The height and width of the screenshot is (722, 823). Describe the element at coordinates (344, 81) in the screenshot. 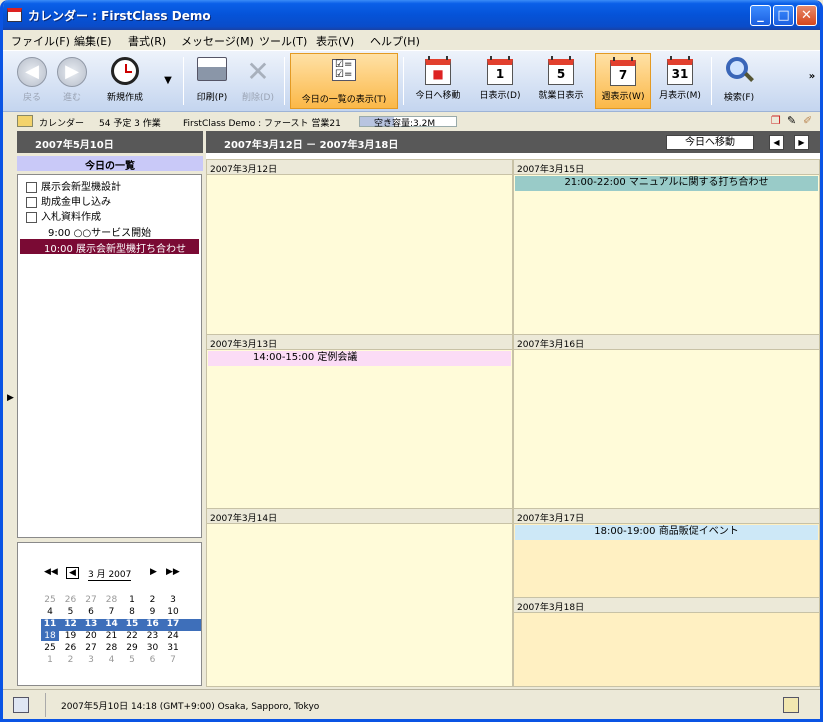

I see `today-list-button: ☑= ☑= 今日の一覧の表示(T)` at that location.